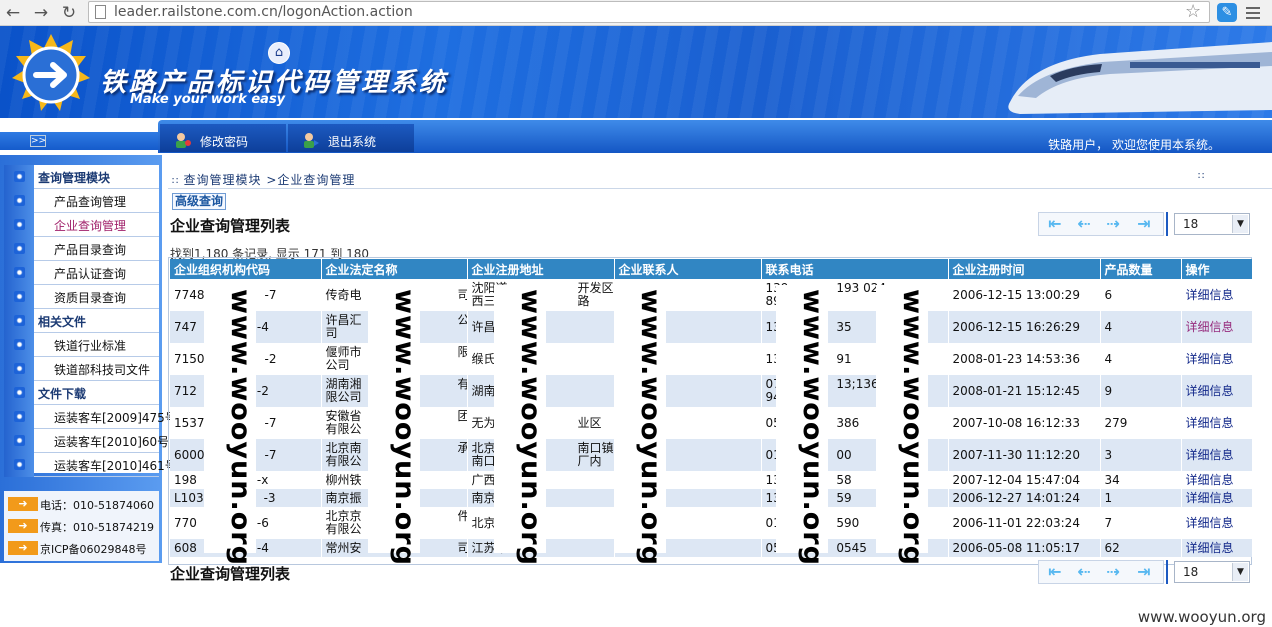 The image size is (1272, 627). What do you see at coordinates (1253, 12) in the screenshot?
I see `menu-icon` at bounding box center [1253, 12].